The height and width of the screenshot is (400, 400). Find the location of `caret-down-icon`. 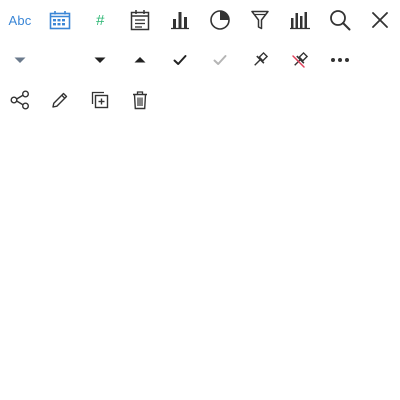

caret-down-icon is located at coordinates (100, 60).